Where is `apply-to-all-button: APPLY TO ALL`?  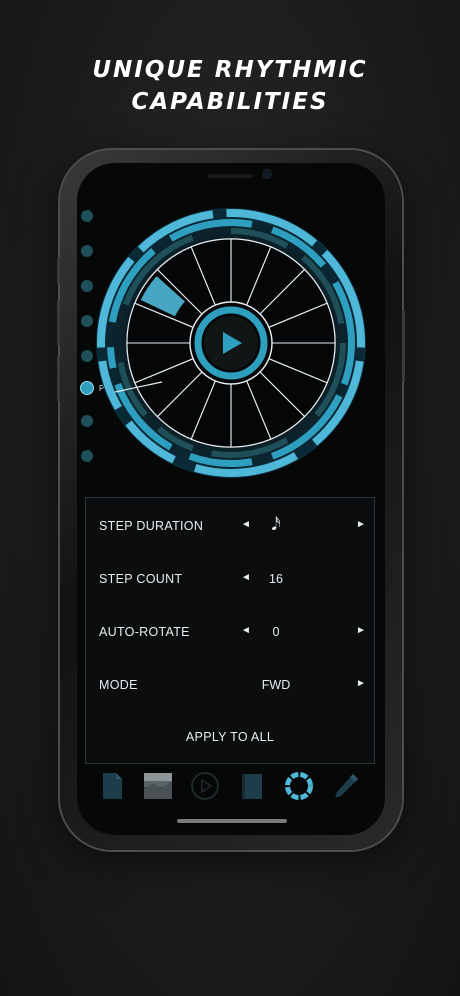 apply-to-all-button: APPLY TO ALL is located at coordinates (230, 737).